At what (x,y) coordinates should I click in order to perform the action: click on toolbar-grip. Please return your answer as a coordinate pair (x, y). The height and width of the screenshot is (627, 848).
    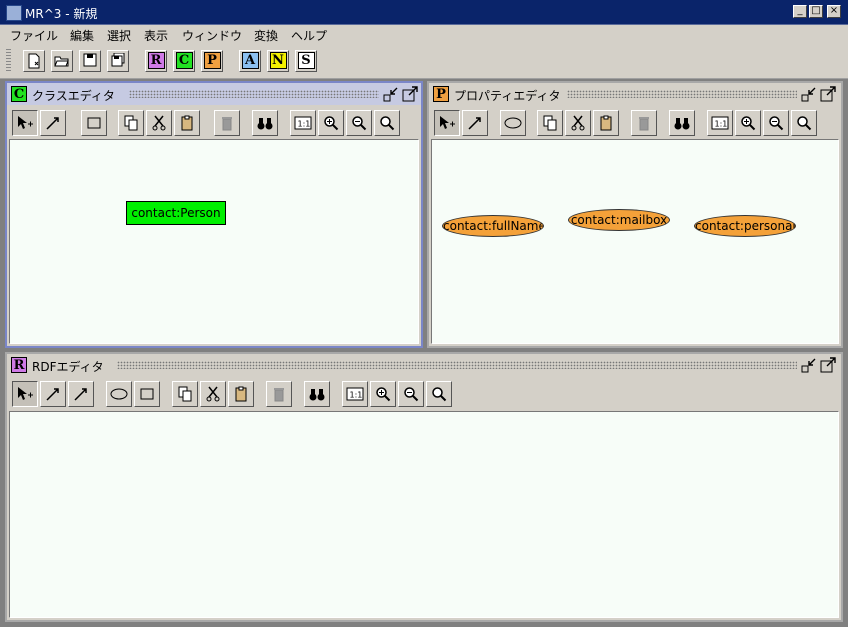
    Looking at the image, I should click on (8, 61).